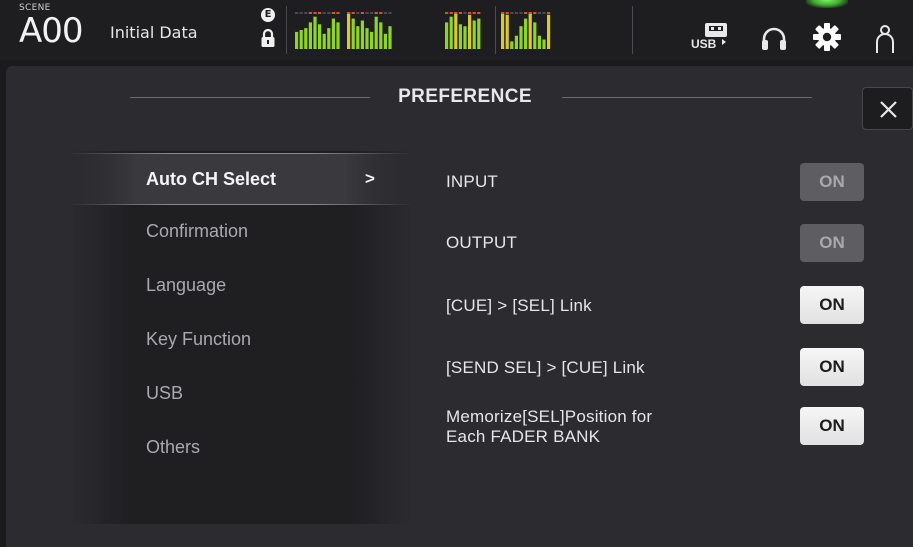  I want to click on headphones-icon, so click(774, 39).